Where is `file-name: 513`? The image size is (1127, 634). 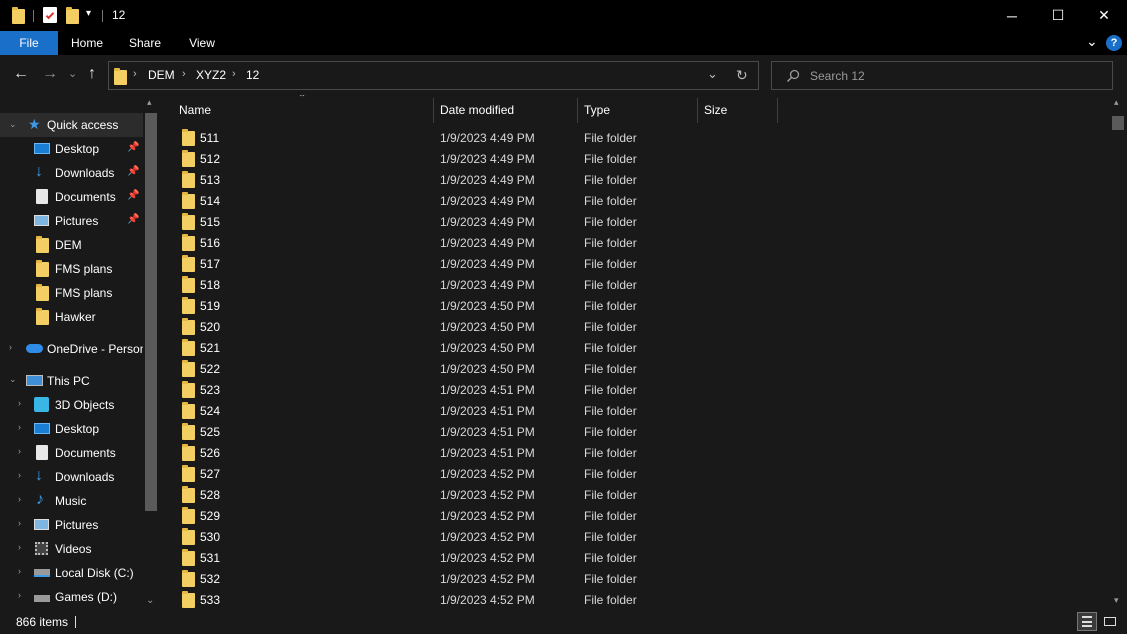
file-name: 513 is located at coordinates (210, 180).